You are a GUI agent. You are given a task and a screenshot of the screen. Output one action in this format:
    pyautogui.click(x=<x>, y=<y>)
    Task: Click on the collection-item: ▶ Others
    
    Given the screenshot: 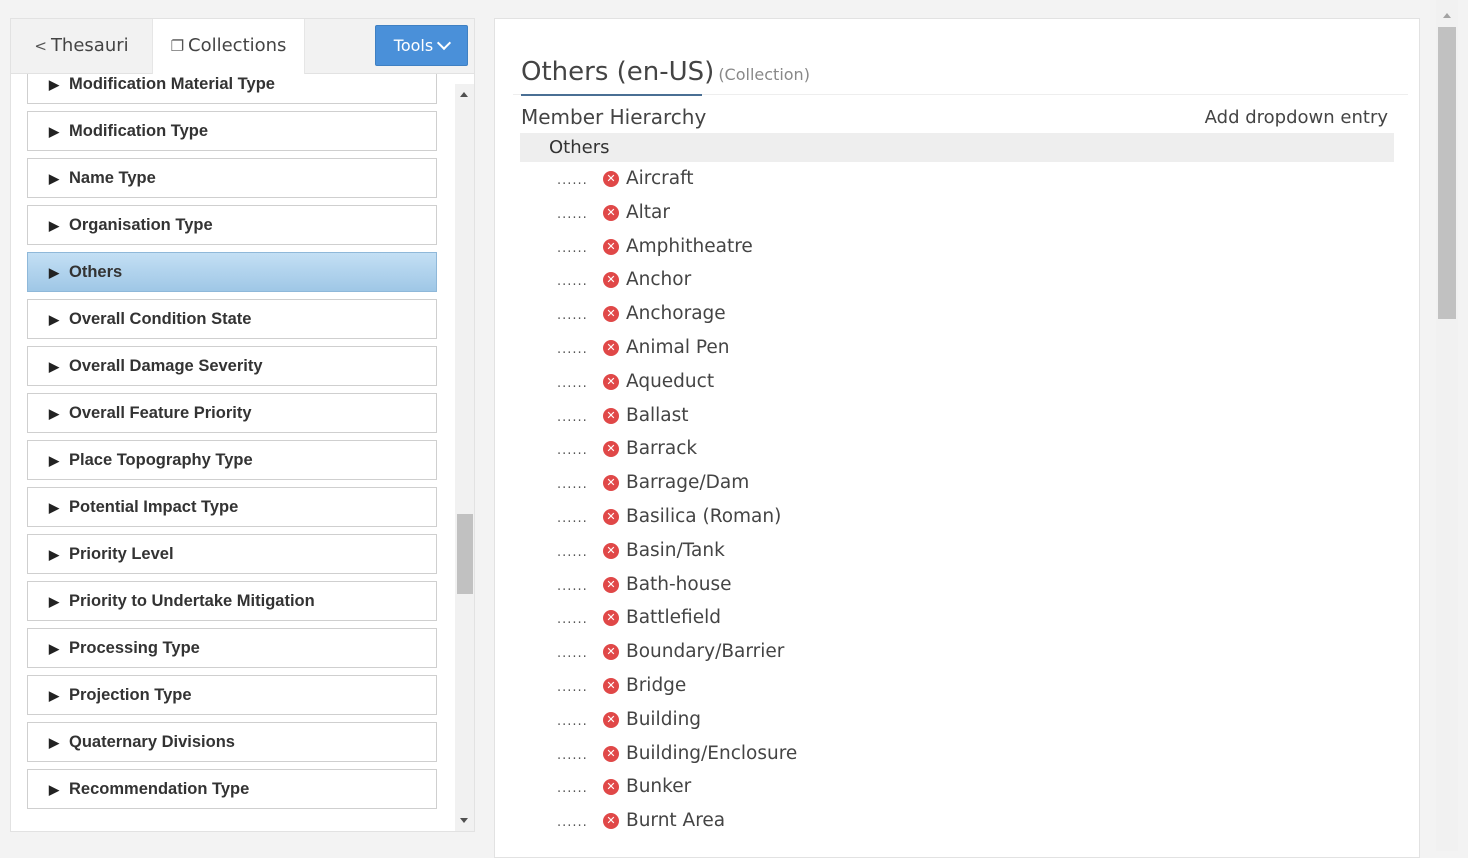 What is the action you would take?
    pyautogui.click(x=232, y=272)
    